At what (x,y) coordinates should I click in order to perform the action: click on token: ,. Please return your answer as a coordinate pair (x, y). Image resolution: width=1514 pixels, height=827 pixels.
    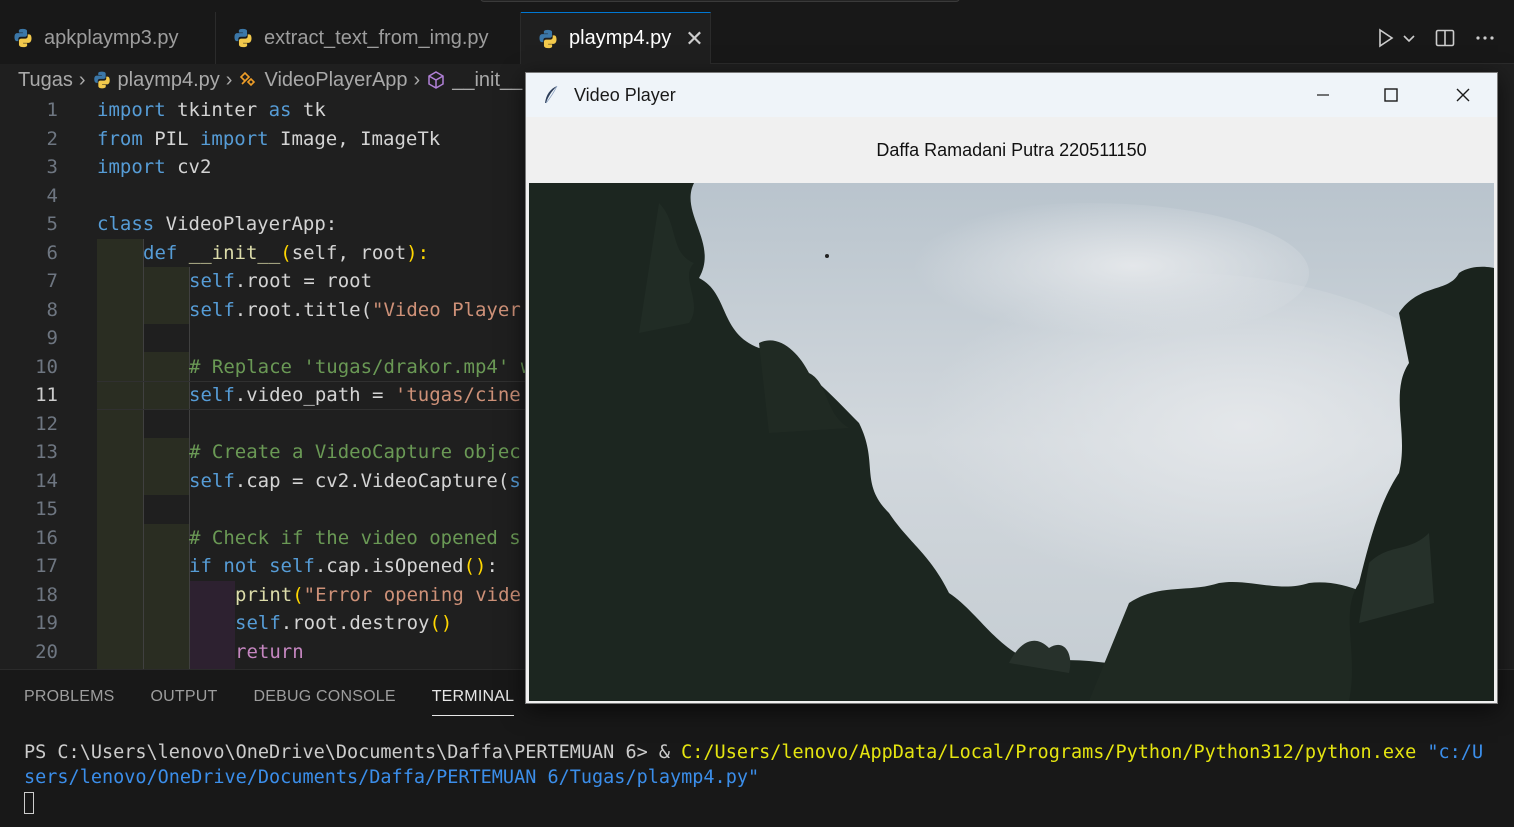
    Looking at the image, I should click on (349, 252).